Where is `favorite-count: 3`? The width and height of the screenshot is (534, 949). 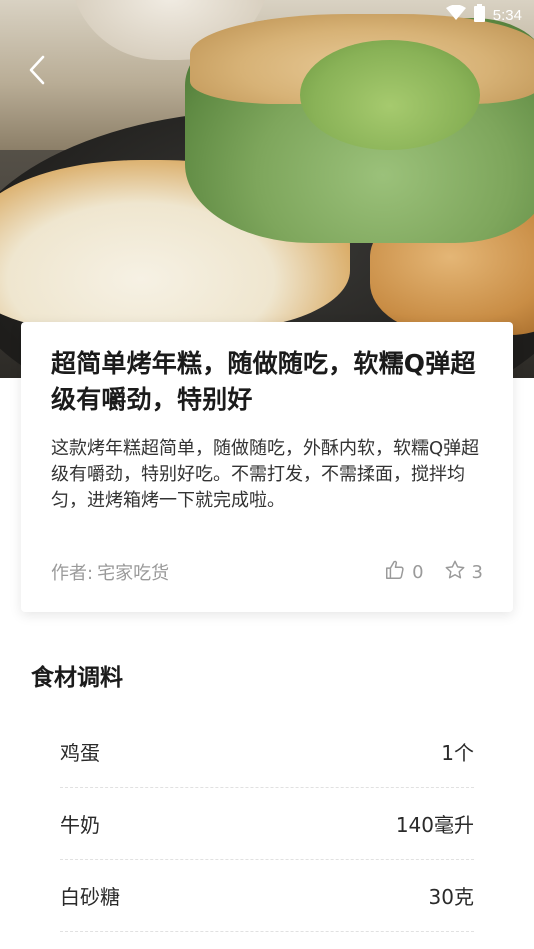 favorite-count: 3 is located at coordinates (477, 572).